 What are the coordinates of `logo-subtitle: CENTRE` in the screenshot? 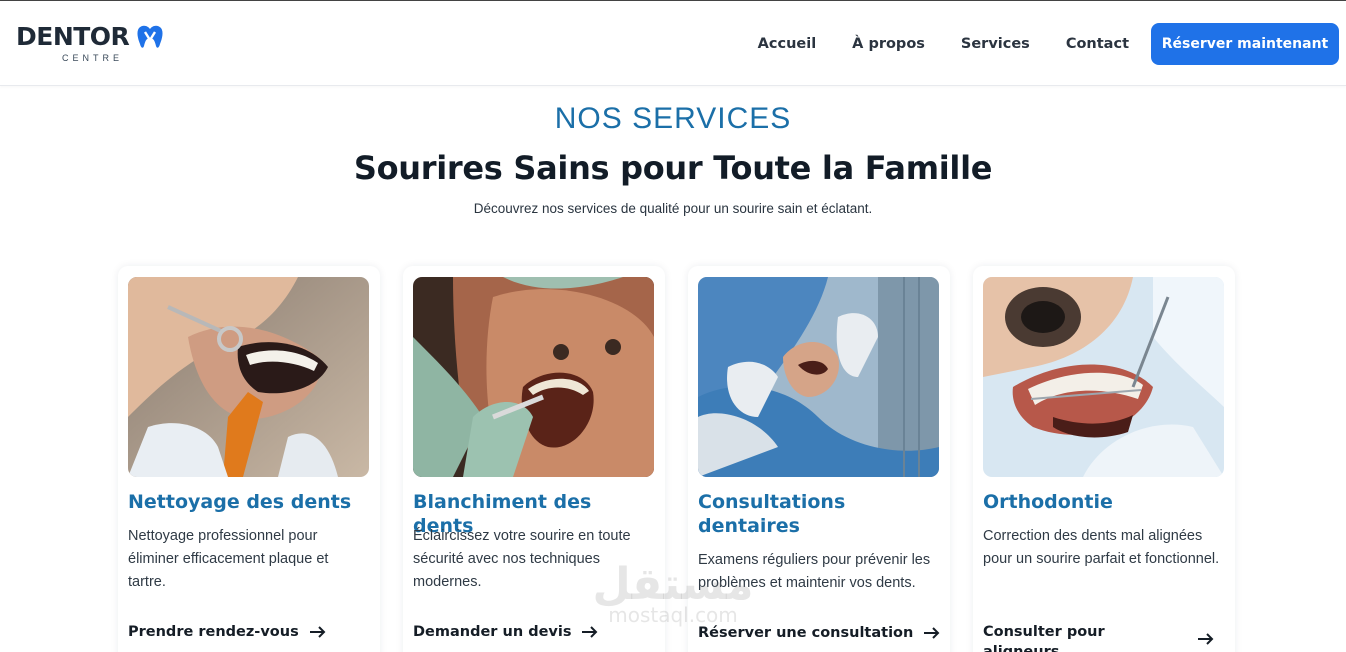 It's located at (93, 58).